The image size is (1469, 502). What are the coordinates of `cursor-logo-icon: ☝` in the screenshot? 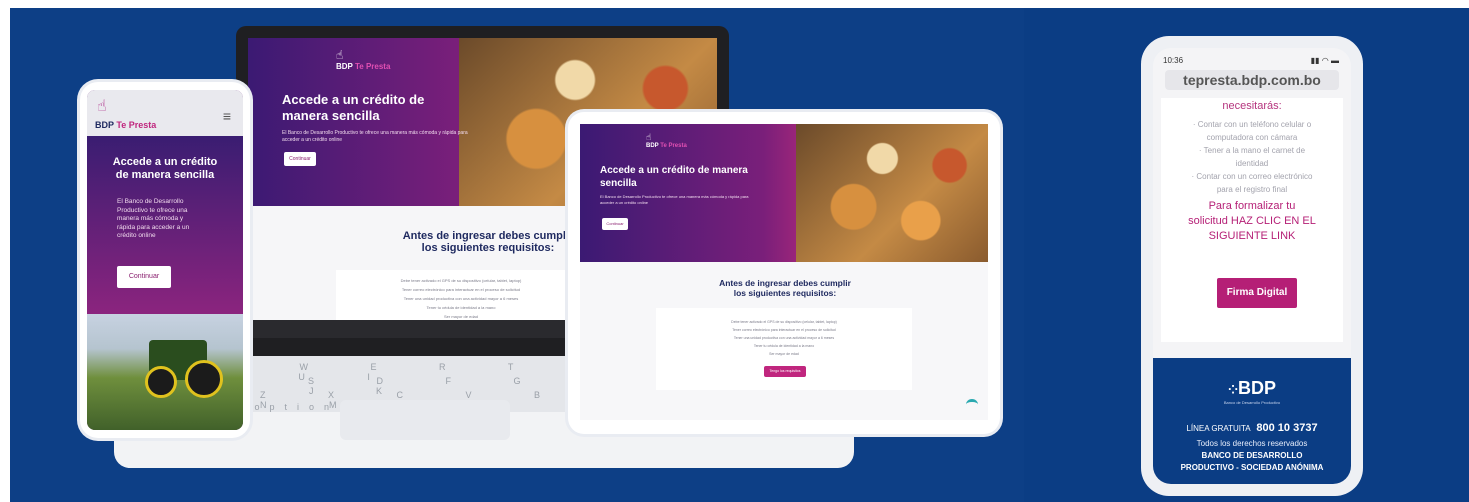 It's located at (102, 106).